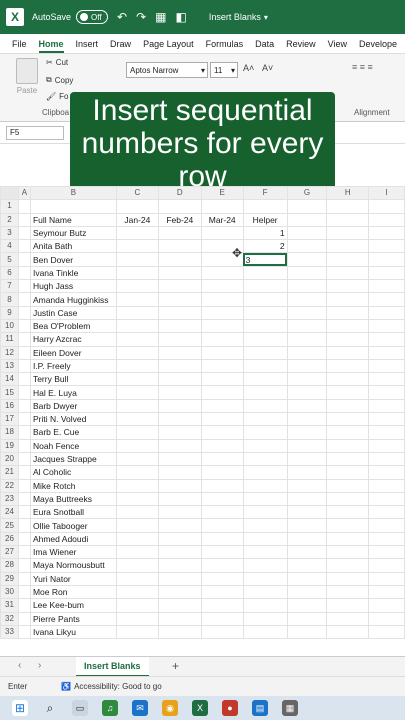 This screenshot has width=405, height=720. What do you see at coordinates (73, 286) in the screenshot?
I see `name-cell: Hugh Jass` at bounding box center [73, 286].